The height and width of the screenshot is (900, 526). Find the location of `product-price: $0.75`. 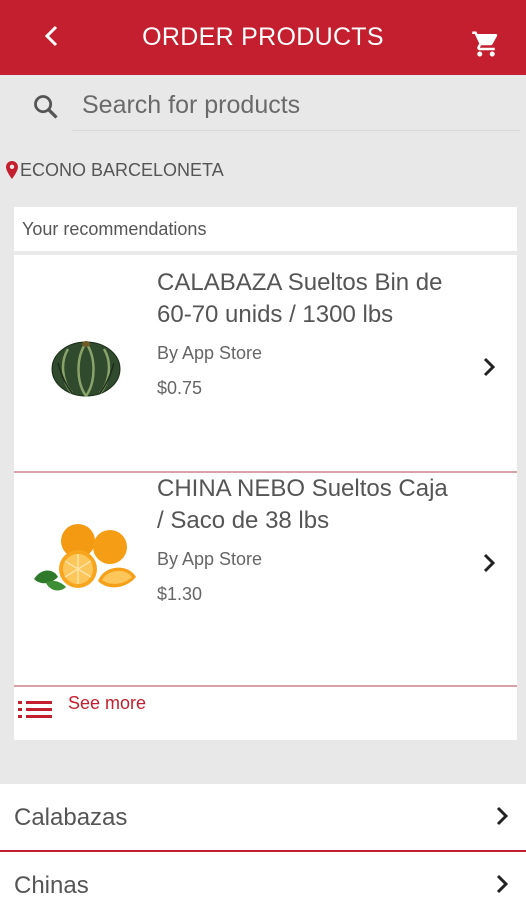

product-price: $0.75 is located at coordinates (180, 388).